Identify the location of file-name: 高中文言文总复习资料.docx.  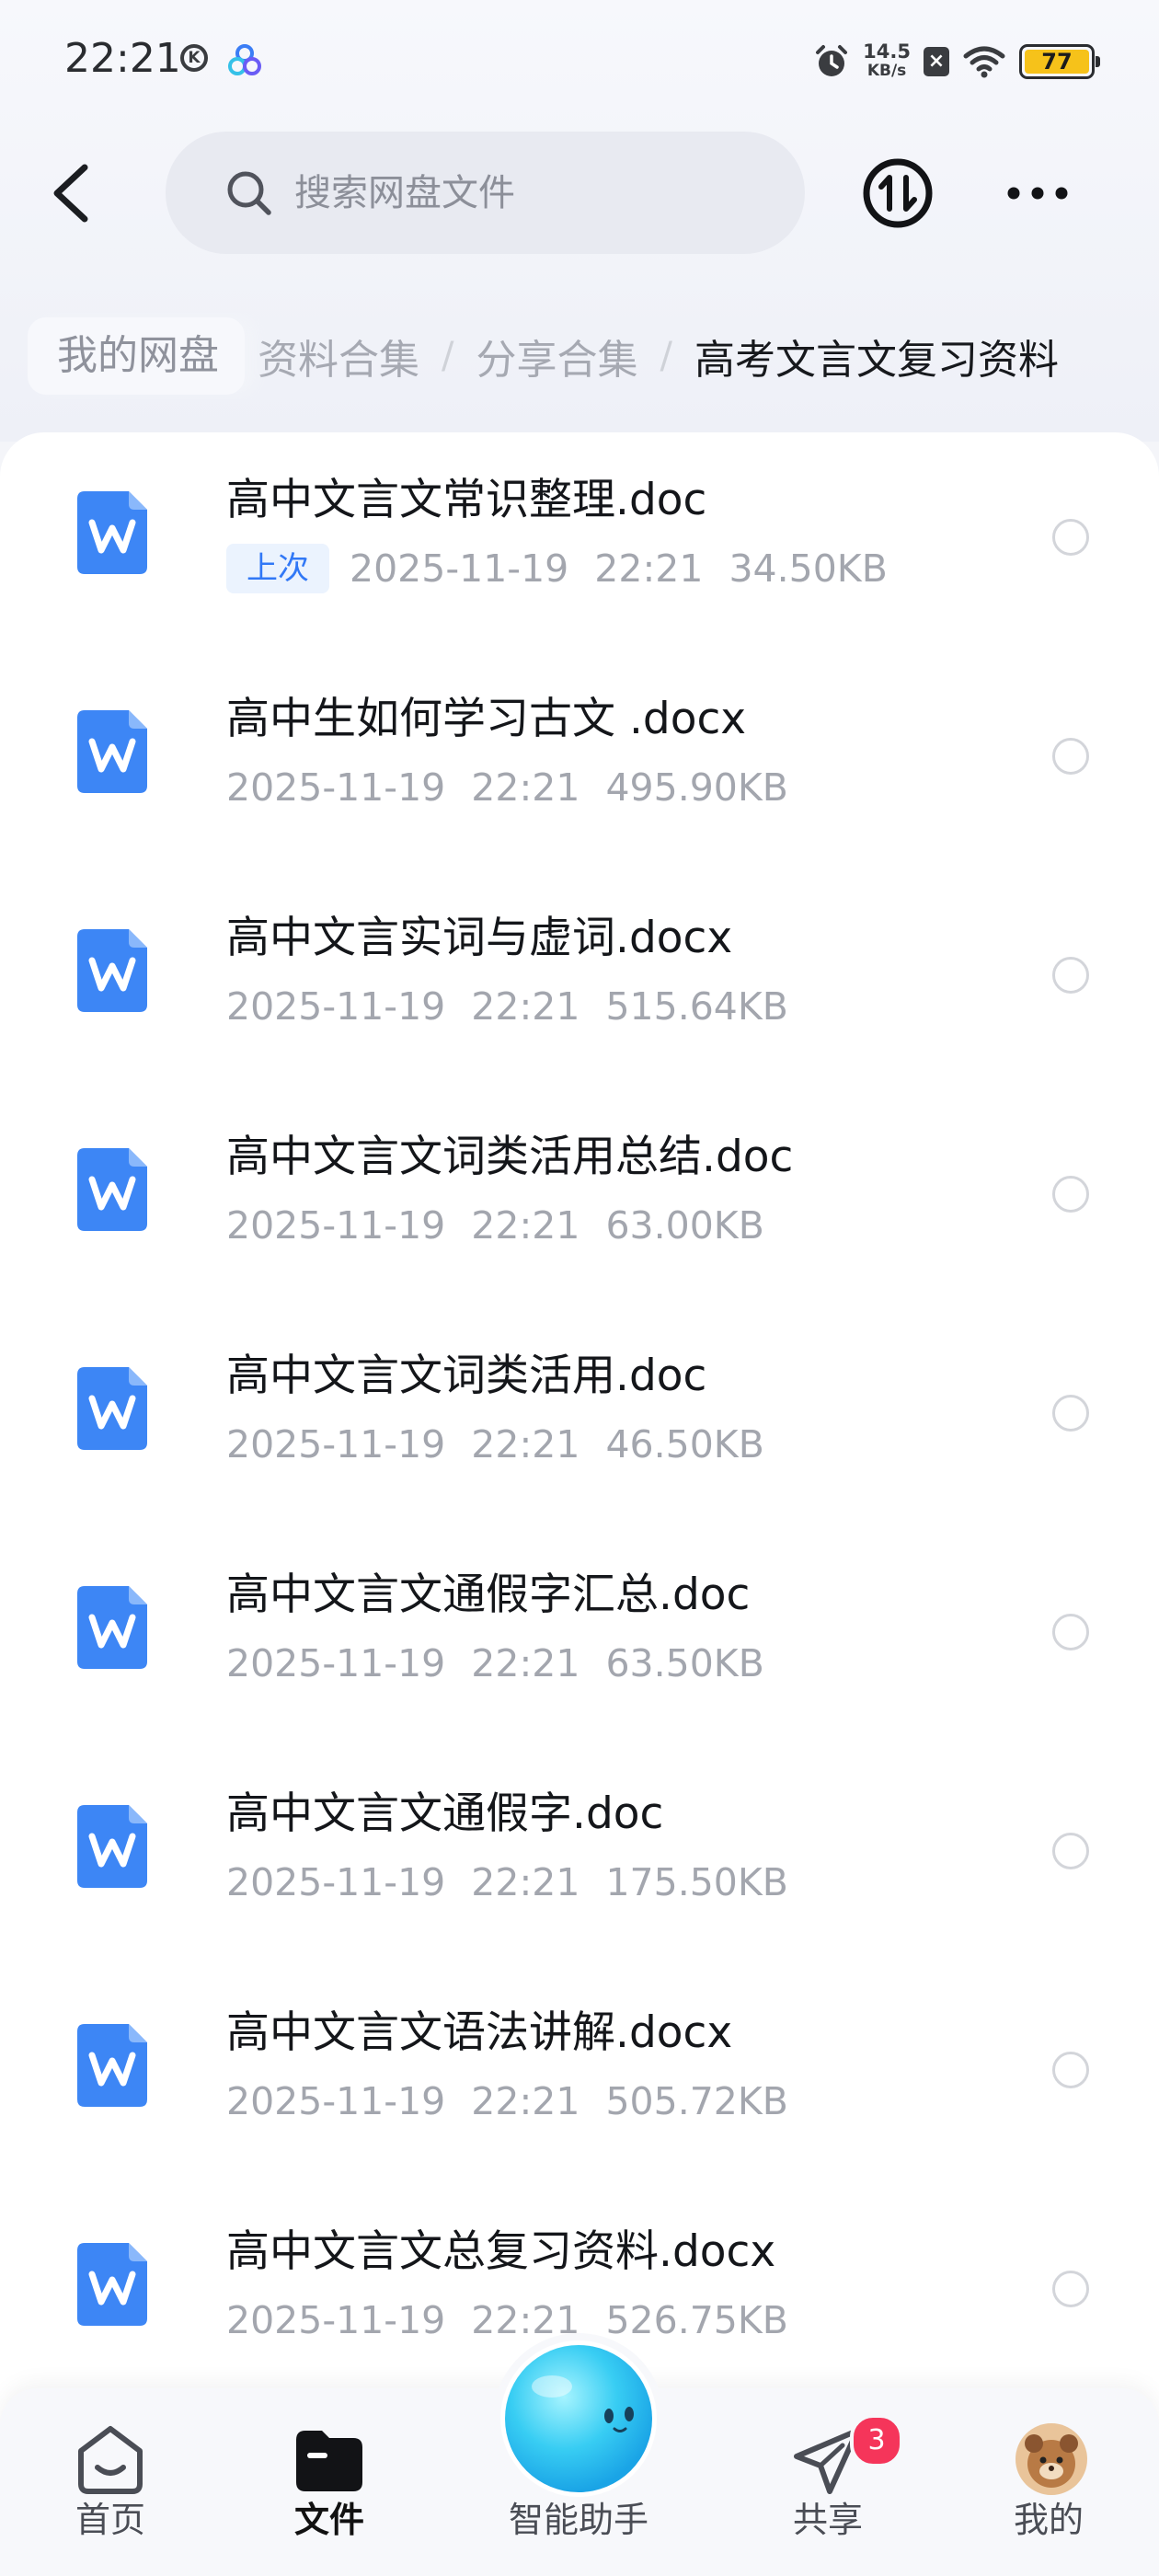
(501, 2251).